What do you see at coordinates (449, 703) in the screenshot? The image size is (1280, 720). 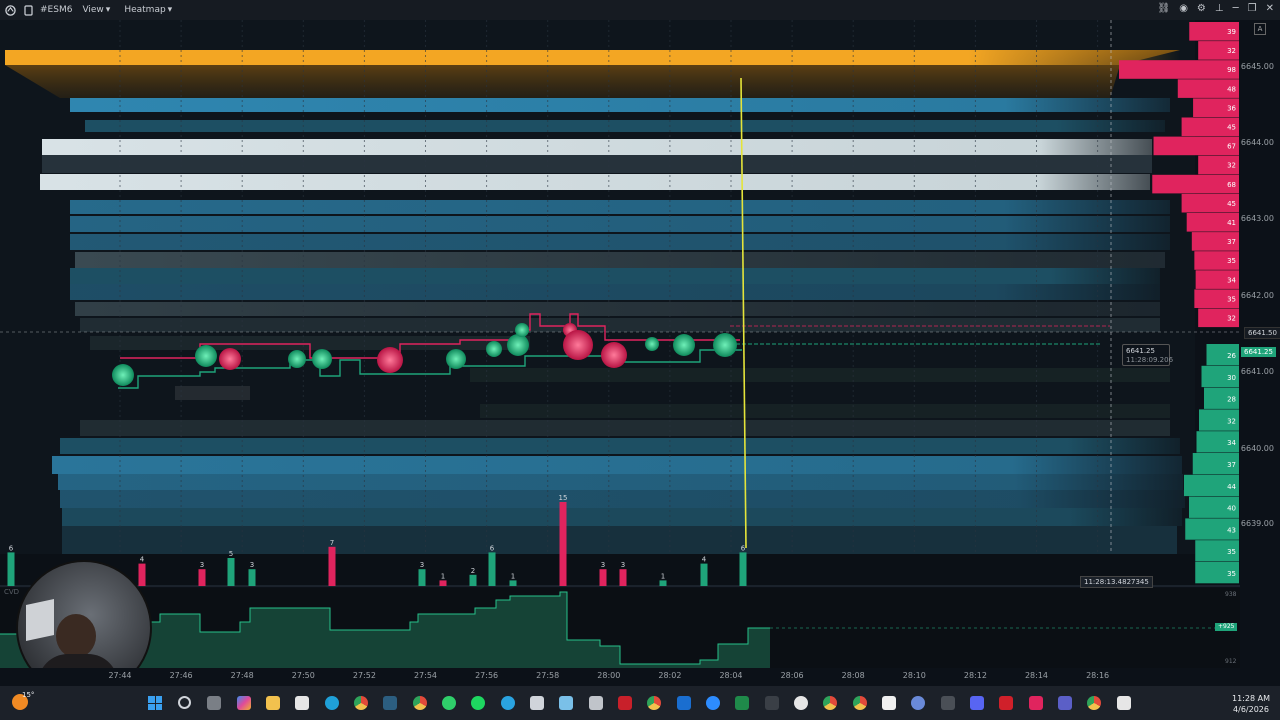 I see `whatsapp-icon` at bounding box center [449, 703].